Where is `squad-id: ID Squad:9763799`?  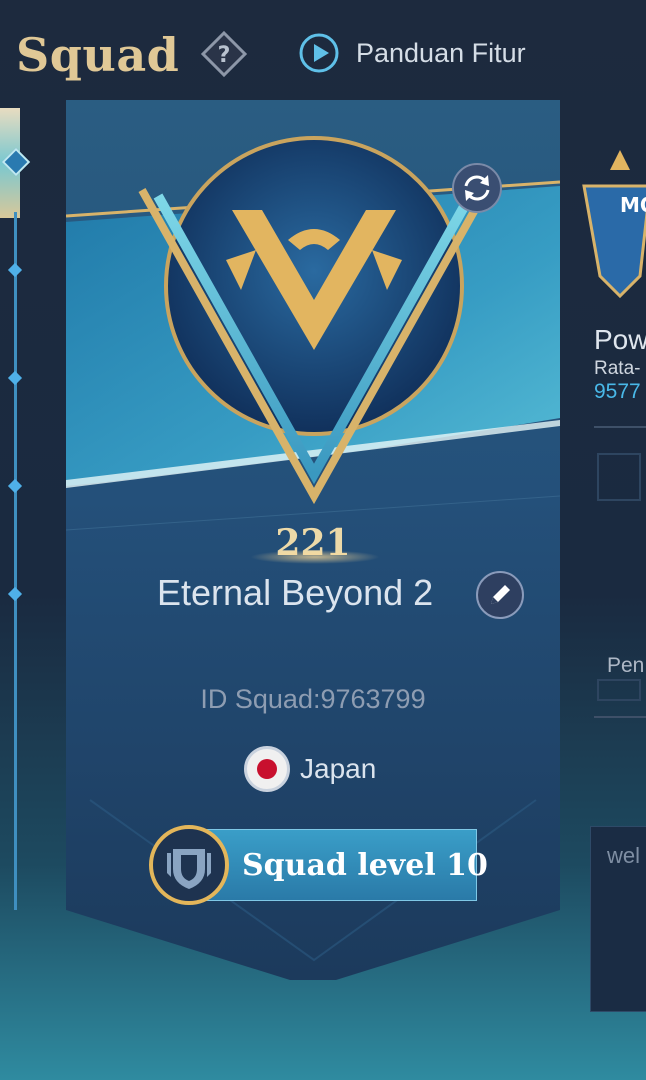 squad-id: ID Squad:9763799 is located at coordinates (313, 699).